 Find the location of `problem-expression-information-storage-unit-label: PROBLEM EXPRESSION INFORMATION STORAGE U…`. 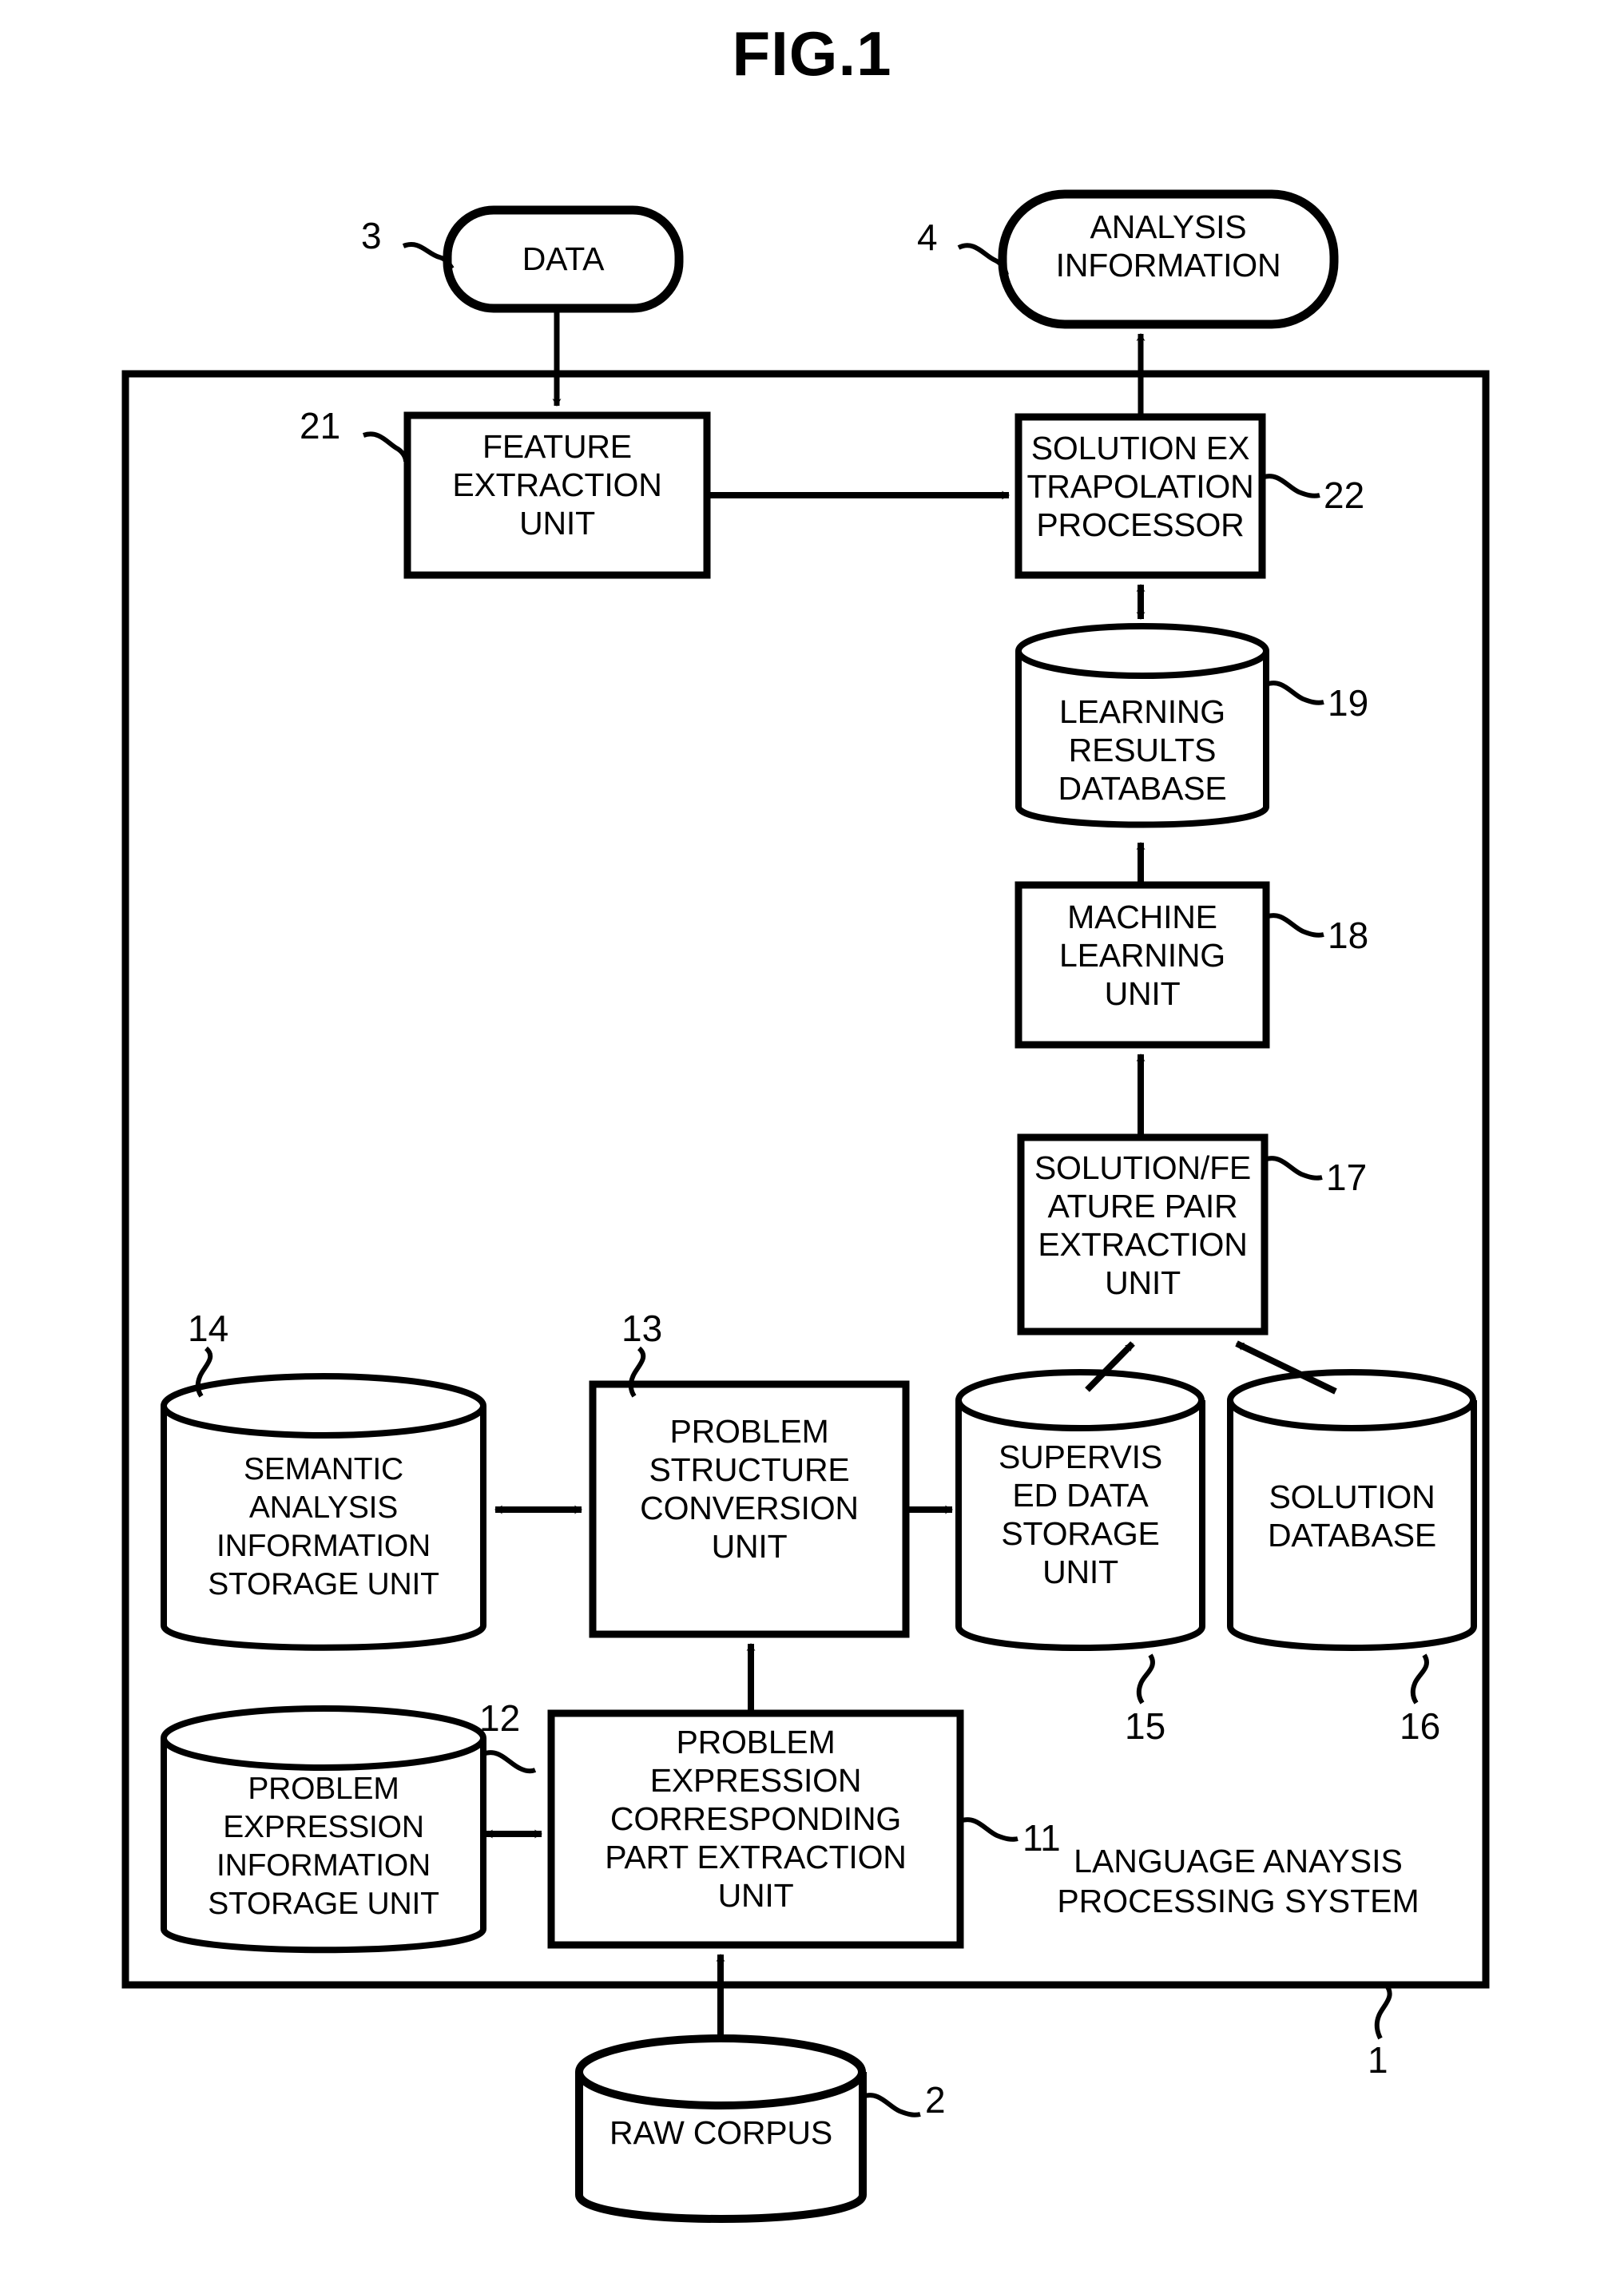

problem-expression-information-storage-unit-label: PROBLEM EXPRESSION INFORMATION STORAGE U… is located at coordinates (323, 1847).